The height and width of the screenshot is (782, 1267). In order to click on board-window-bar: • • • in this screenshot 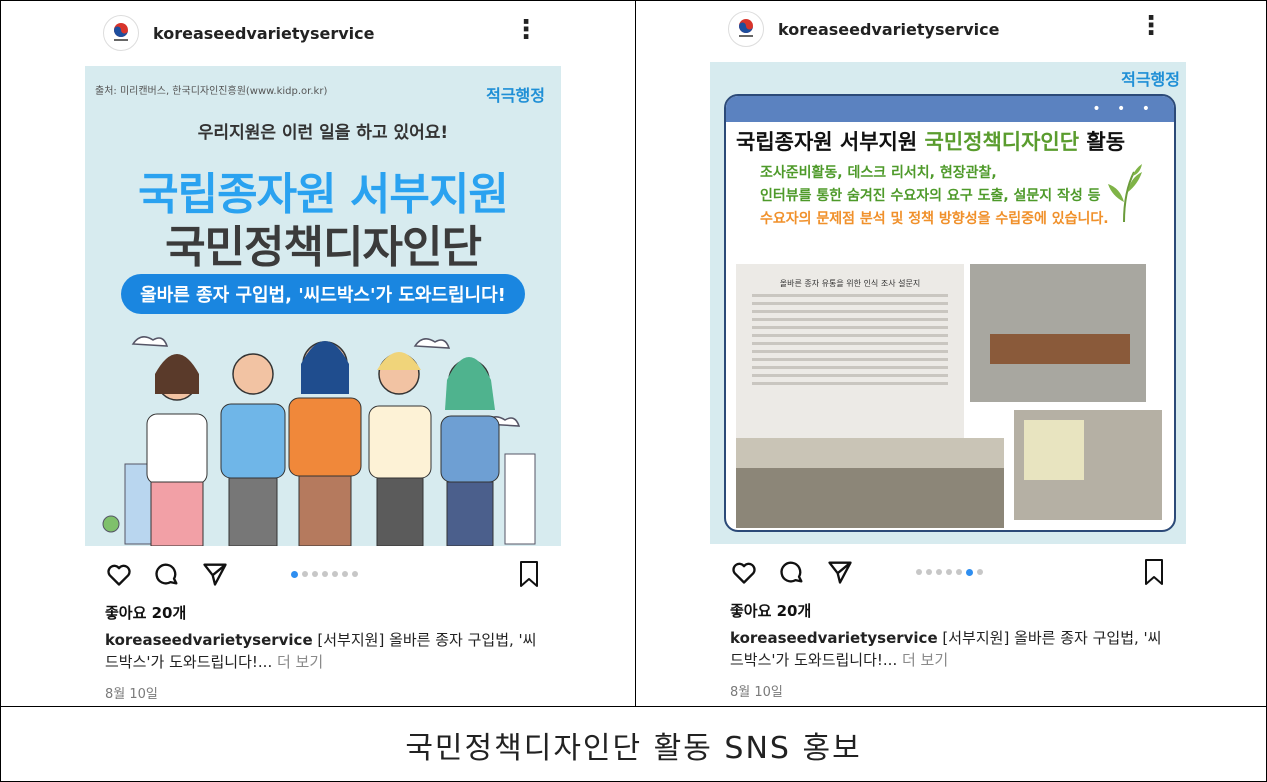, I will do `click(950, 109)`.